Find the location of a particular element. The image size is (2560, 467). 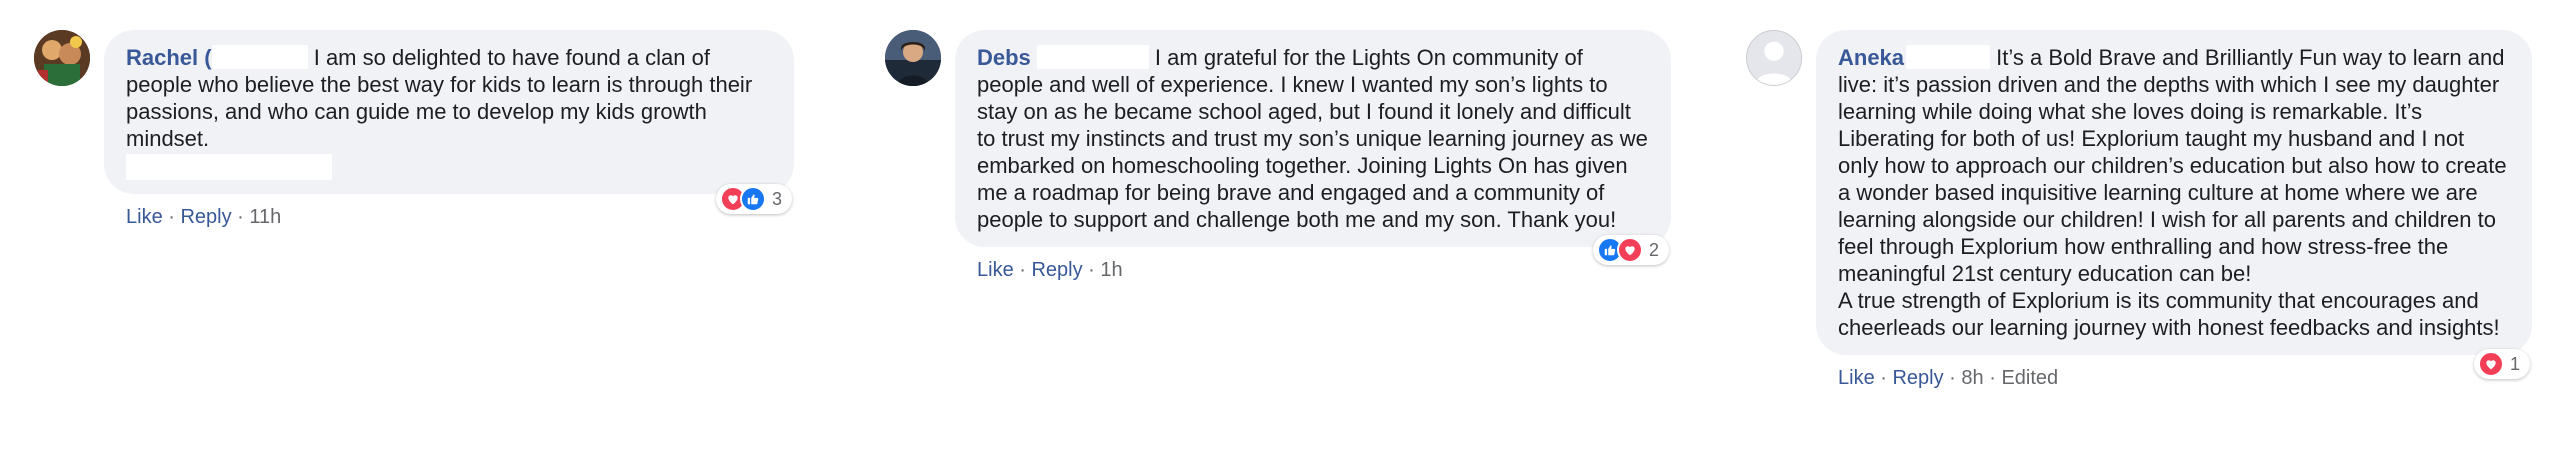

comment-author: Aneka is located at coordinates (1871, 57).